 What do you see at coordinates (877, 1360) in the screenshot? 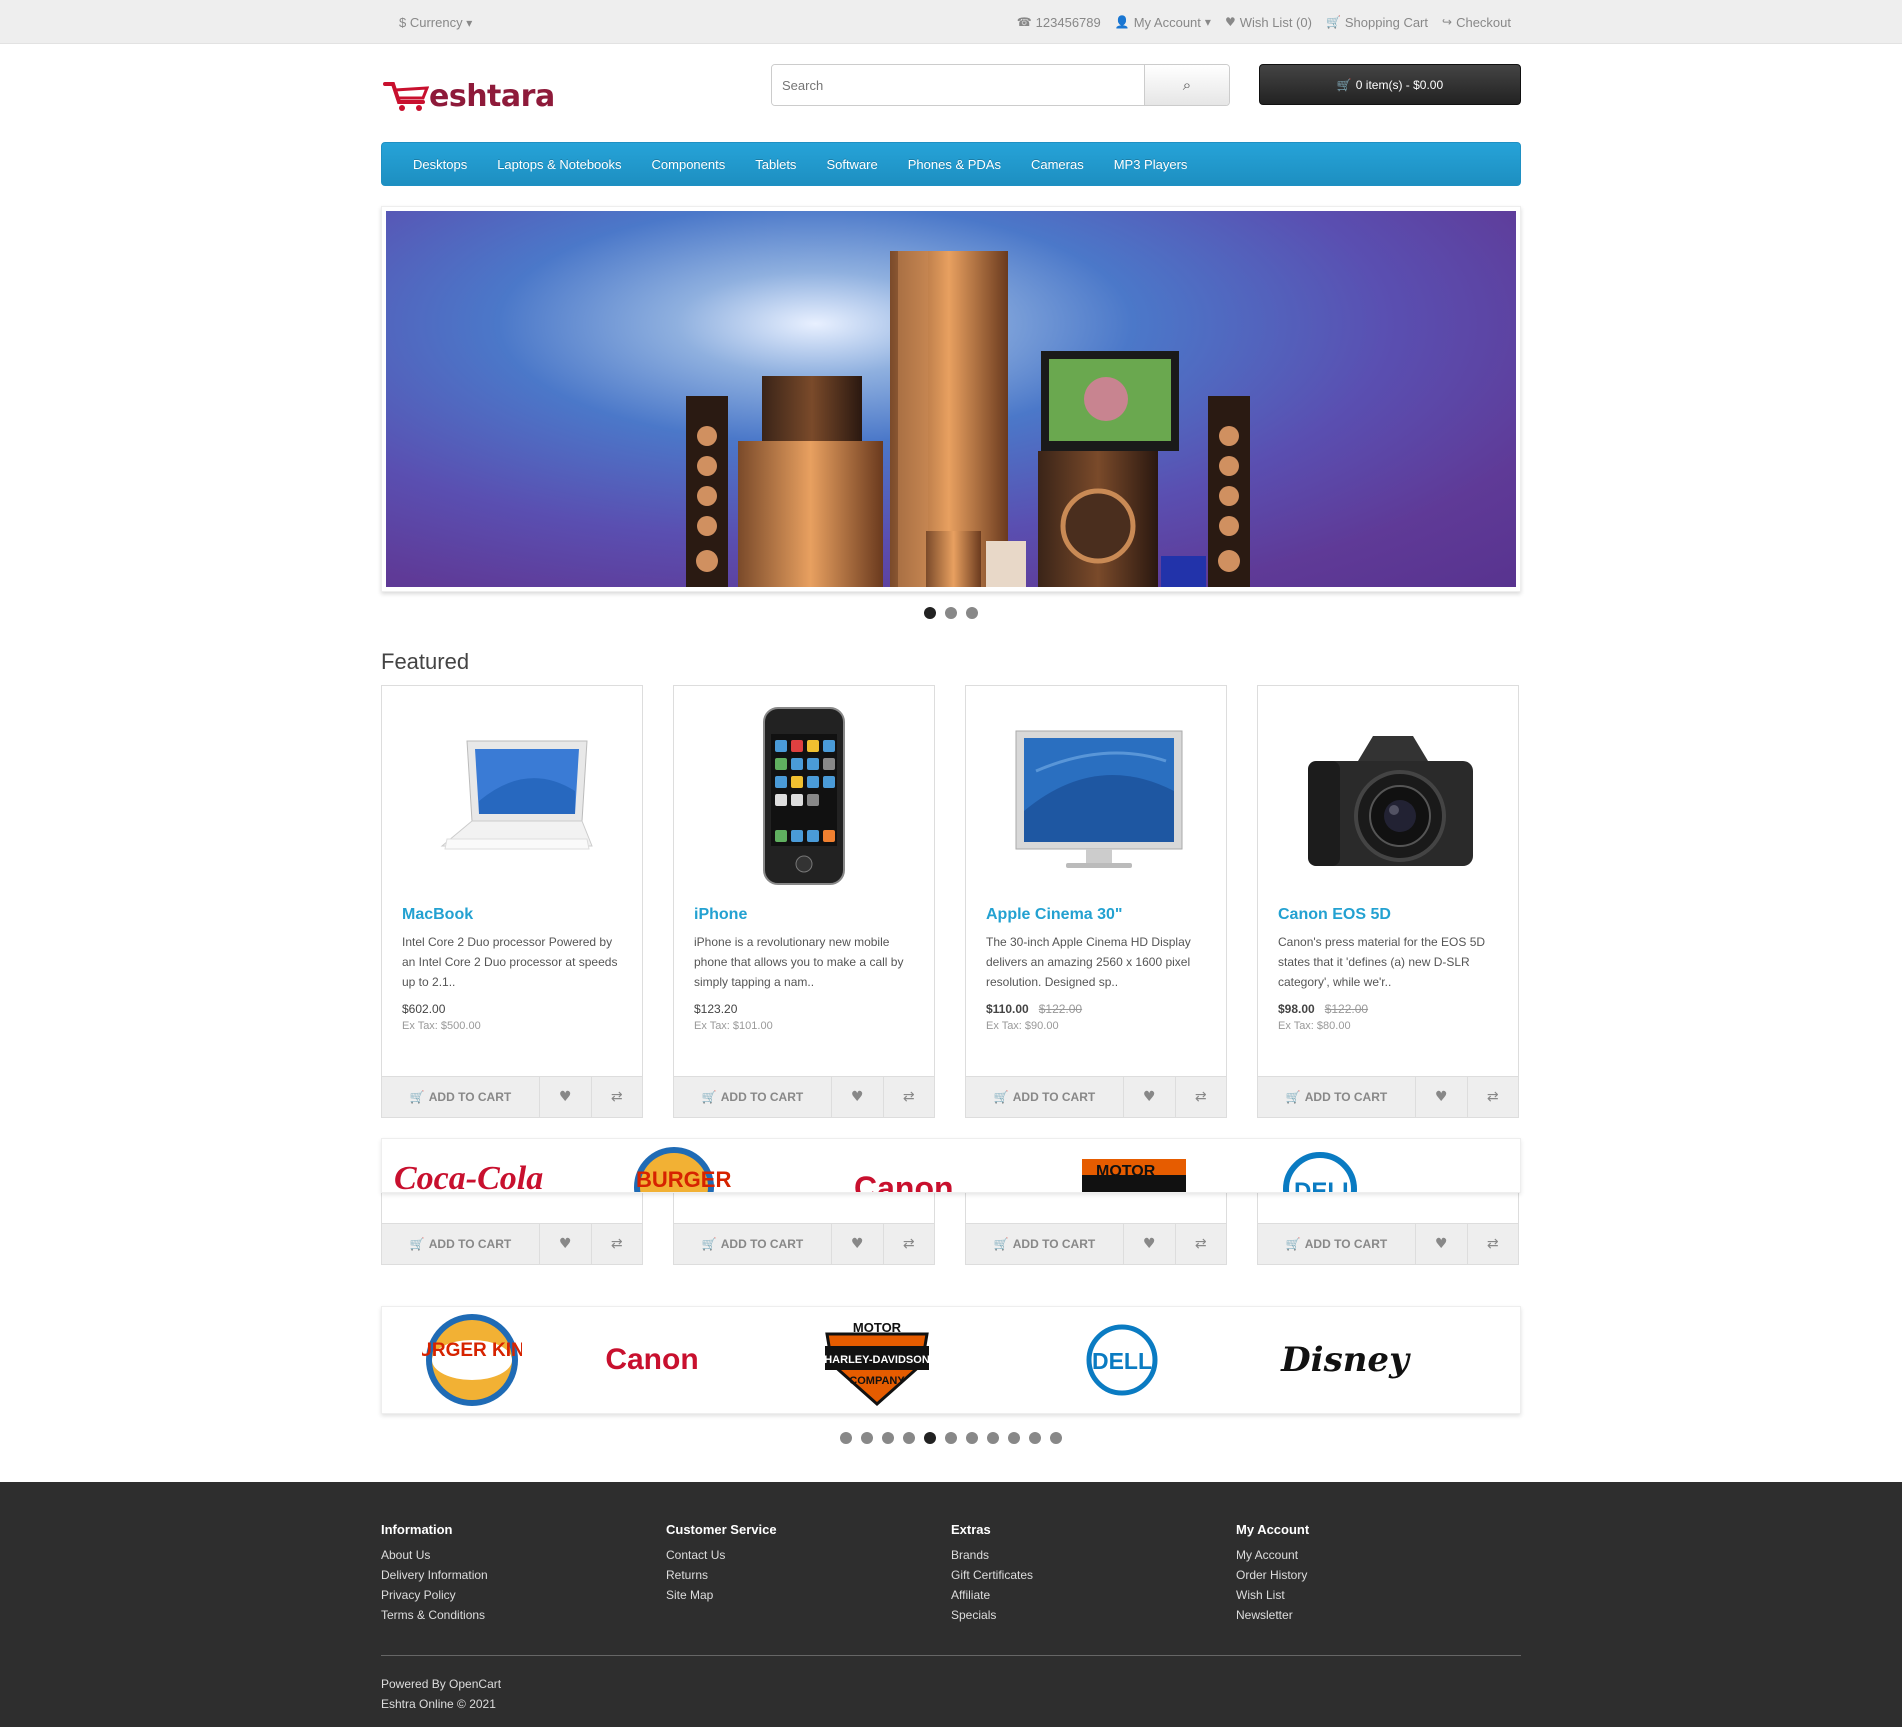
I see `brand-logo-harley-davidson: MOTOR HARLEY-DAVIDSON COMPANY` at bounding box center [877, 1360].